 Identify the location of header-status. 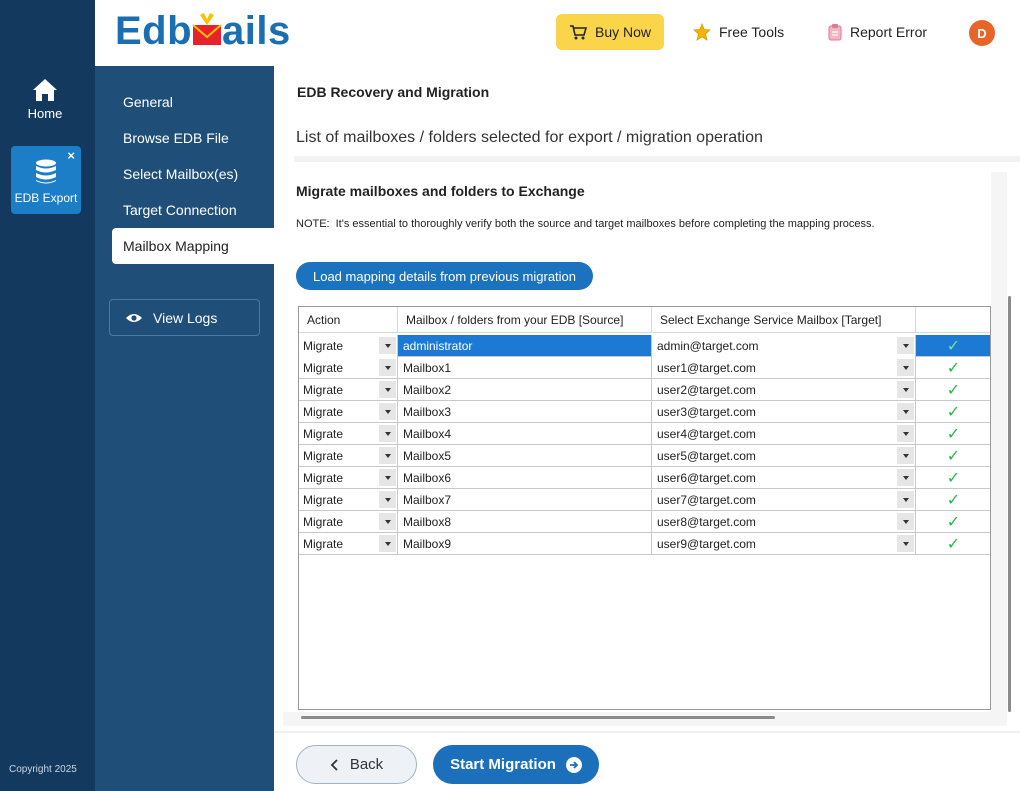
(953, 320).